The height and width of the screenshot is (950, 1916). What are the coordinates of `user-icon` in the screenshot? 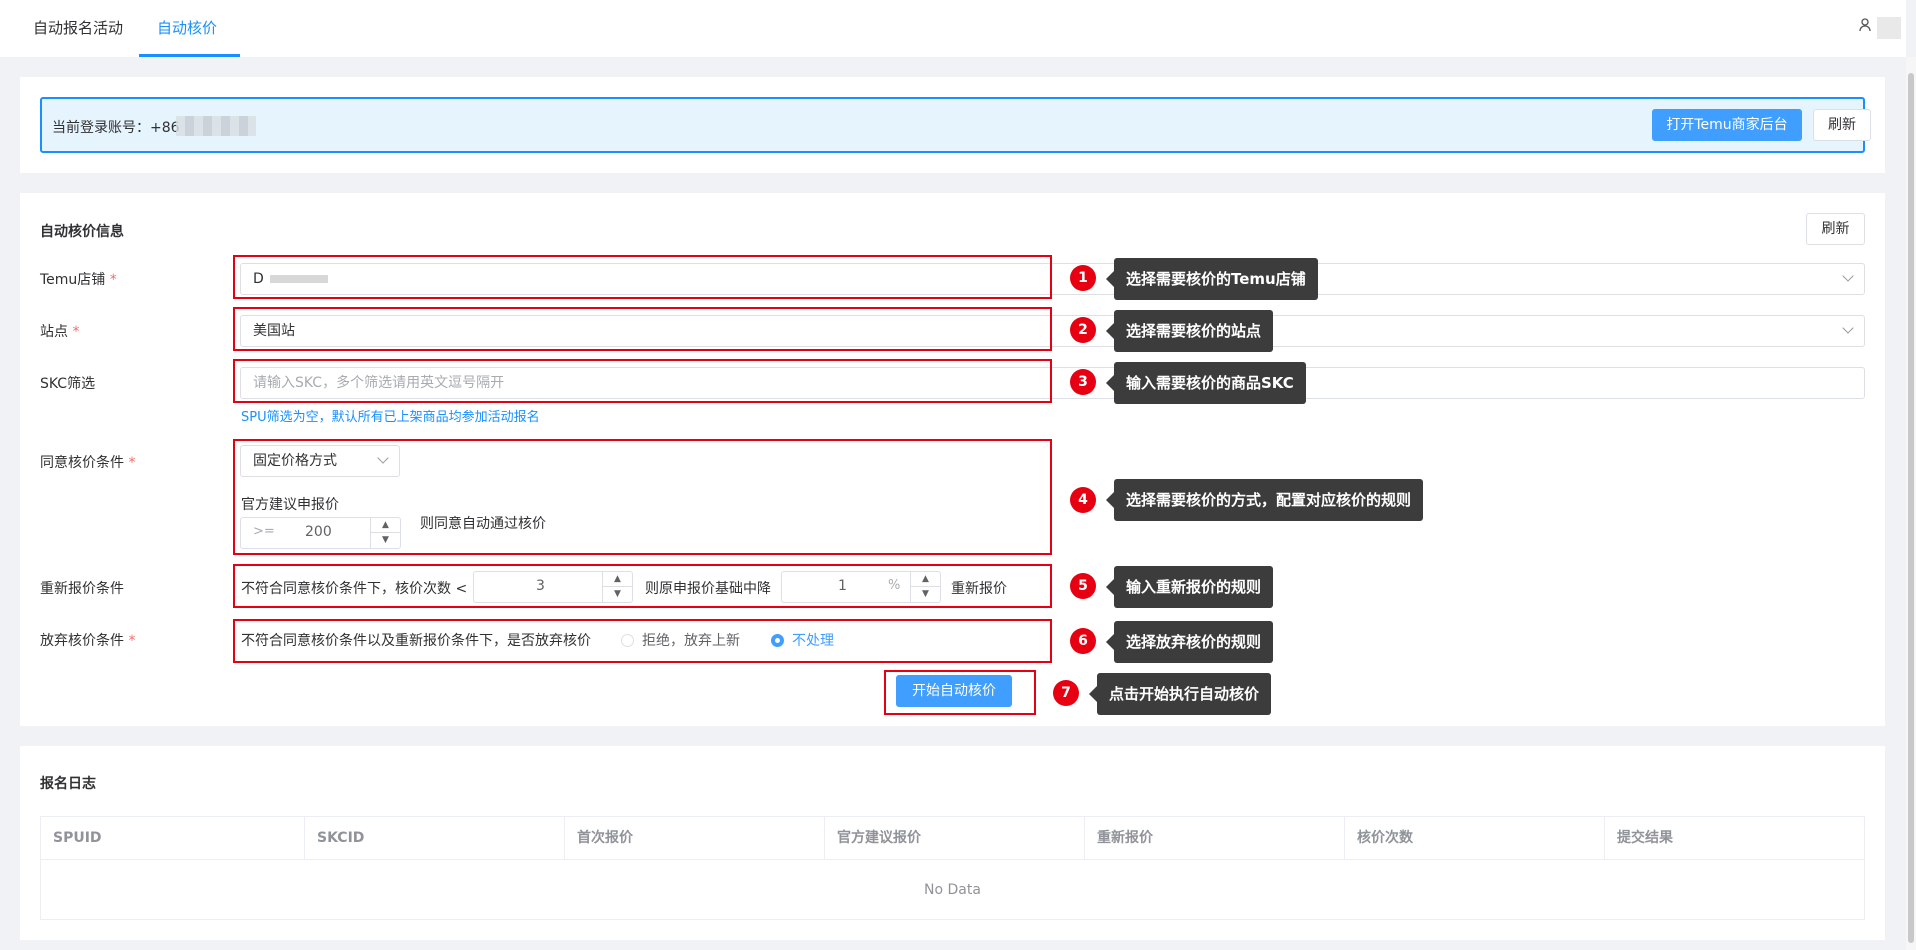 It's located at (1865, 27).